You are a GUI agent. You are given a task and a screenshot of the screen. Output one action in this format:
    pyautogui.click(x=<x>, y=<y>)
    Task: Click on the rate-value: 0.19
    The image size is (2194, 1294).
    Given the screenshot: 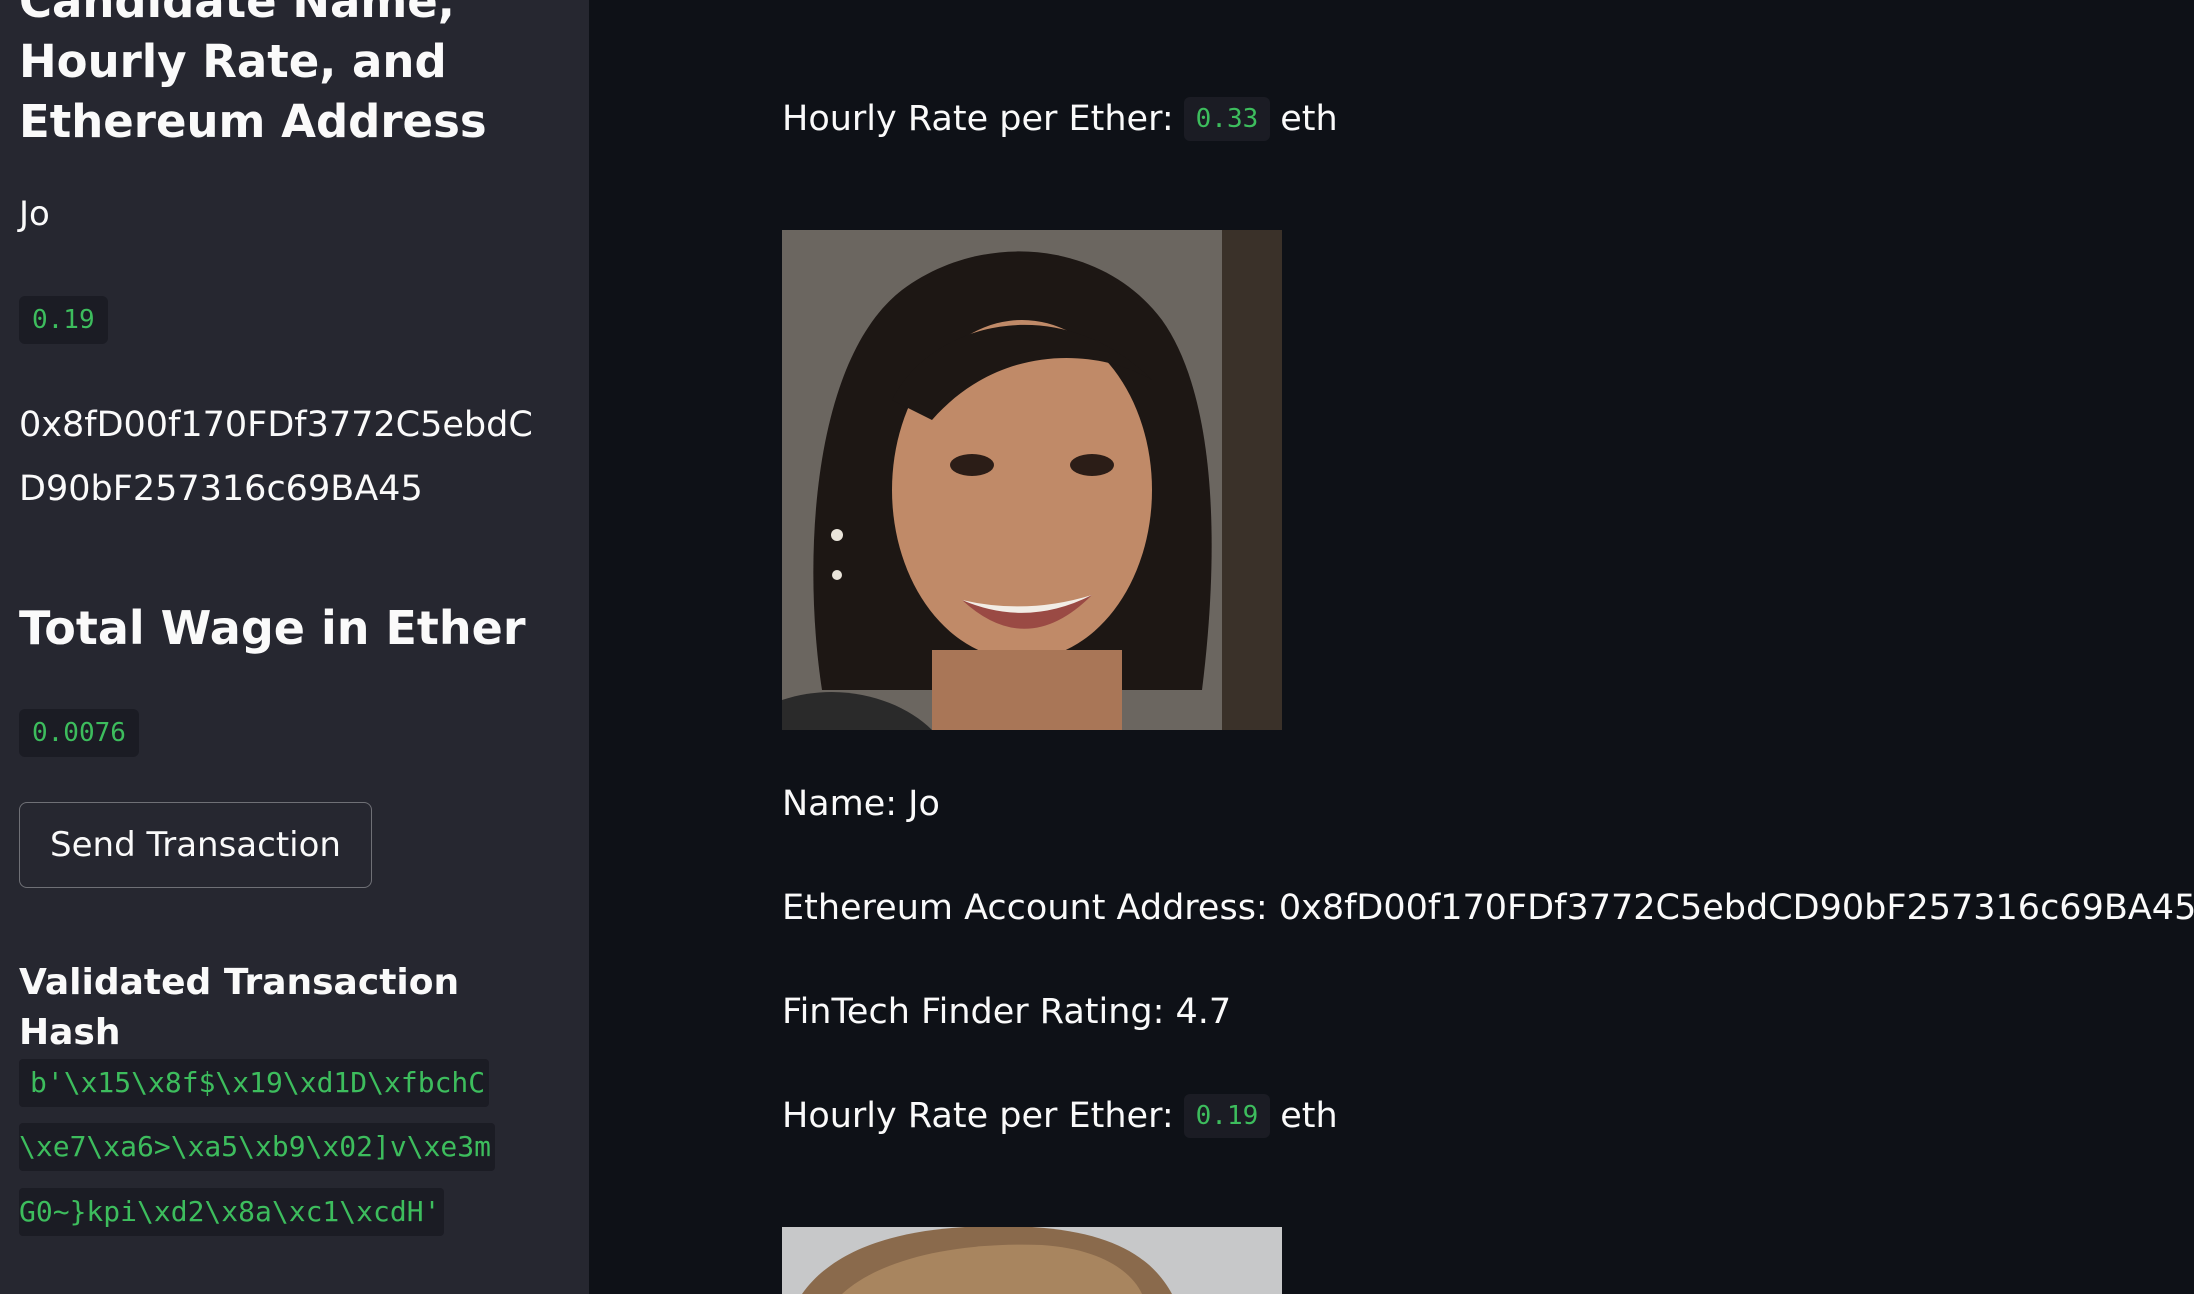 What is the action you would take?
    pyautogui.click(x=1227, y=1116)
    